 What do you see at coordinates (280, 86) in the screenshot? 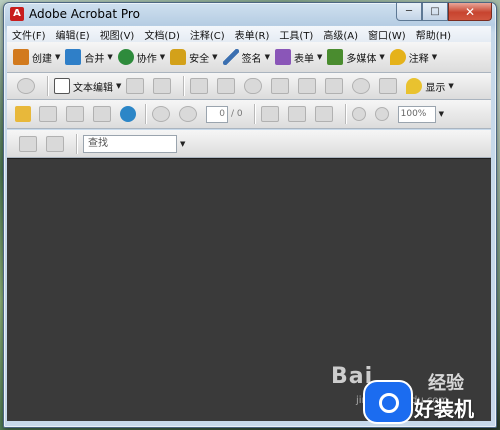
I see `arrow-tool-icon` at bounding box center [280, 86].